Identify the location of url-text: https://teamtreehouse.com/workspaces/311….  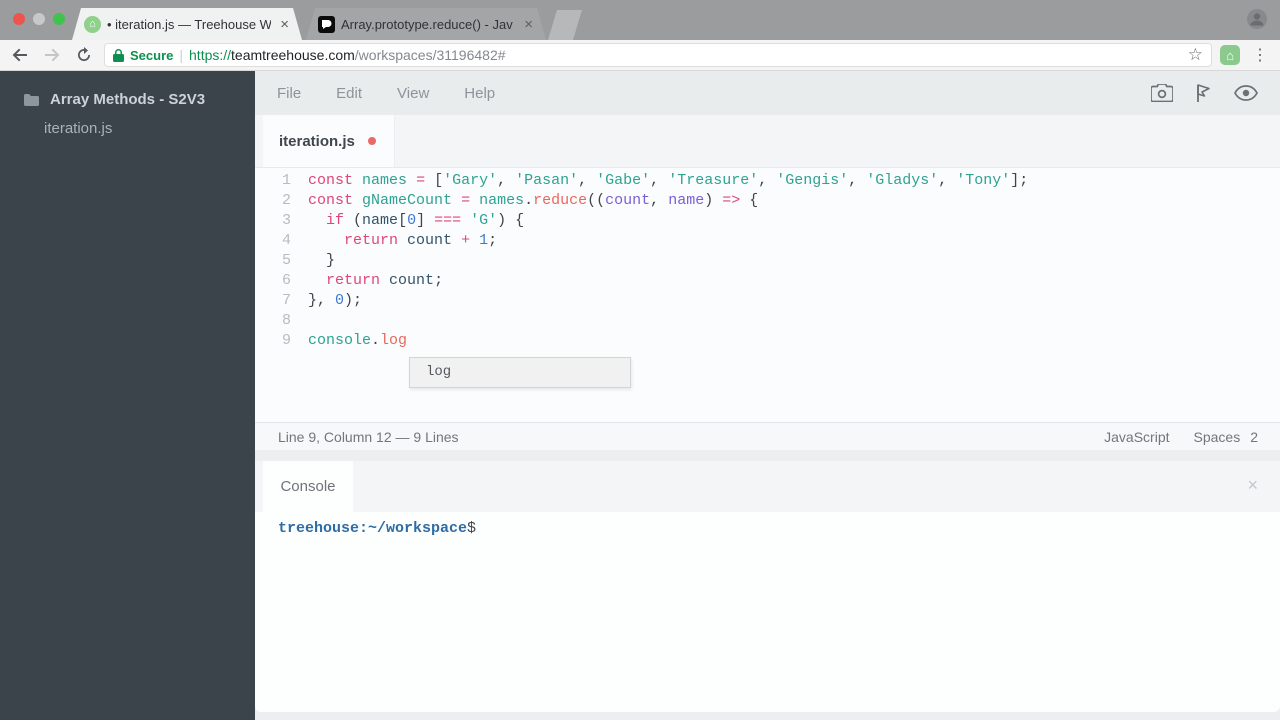
(685, 55).